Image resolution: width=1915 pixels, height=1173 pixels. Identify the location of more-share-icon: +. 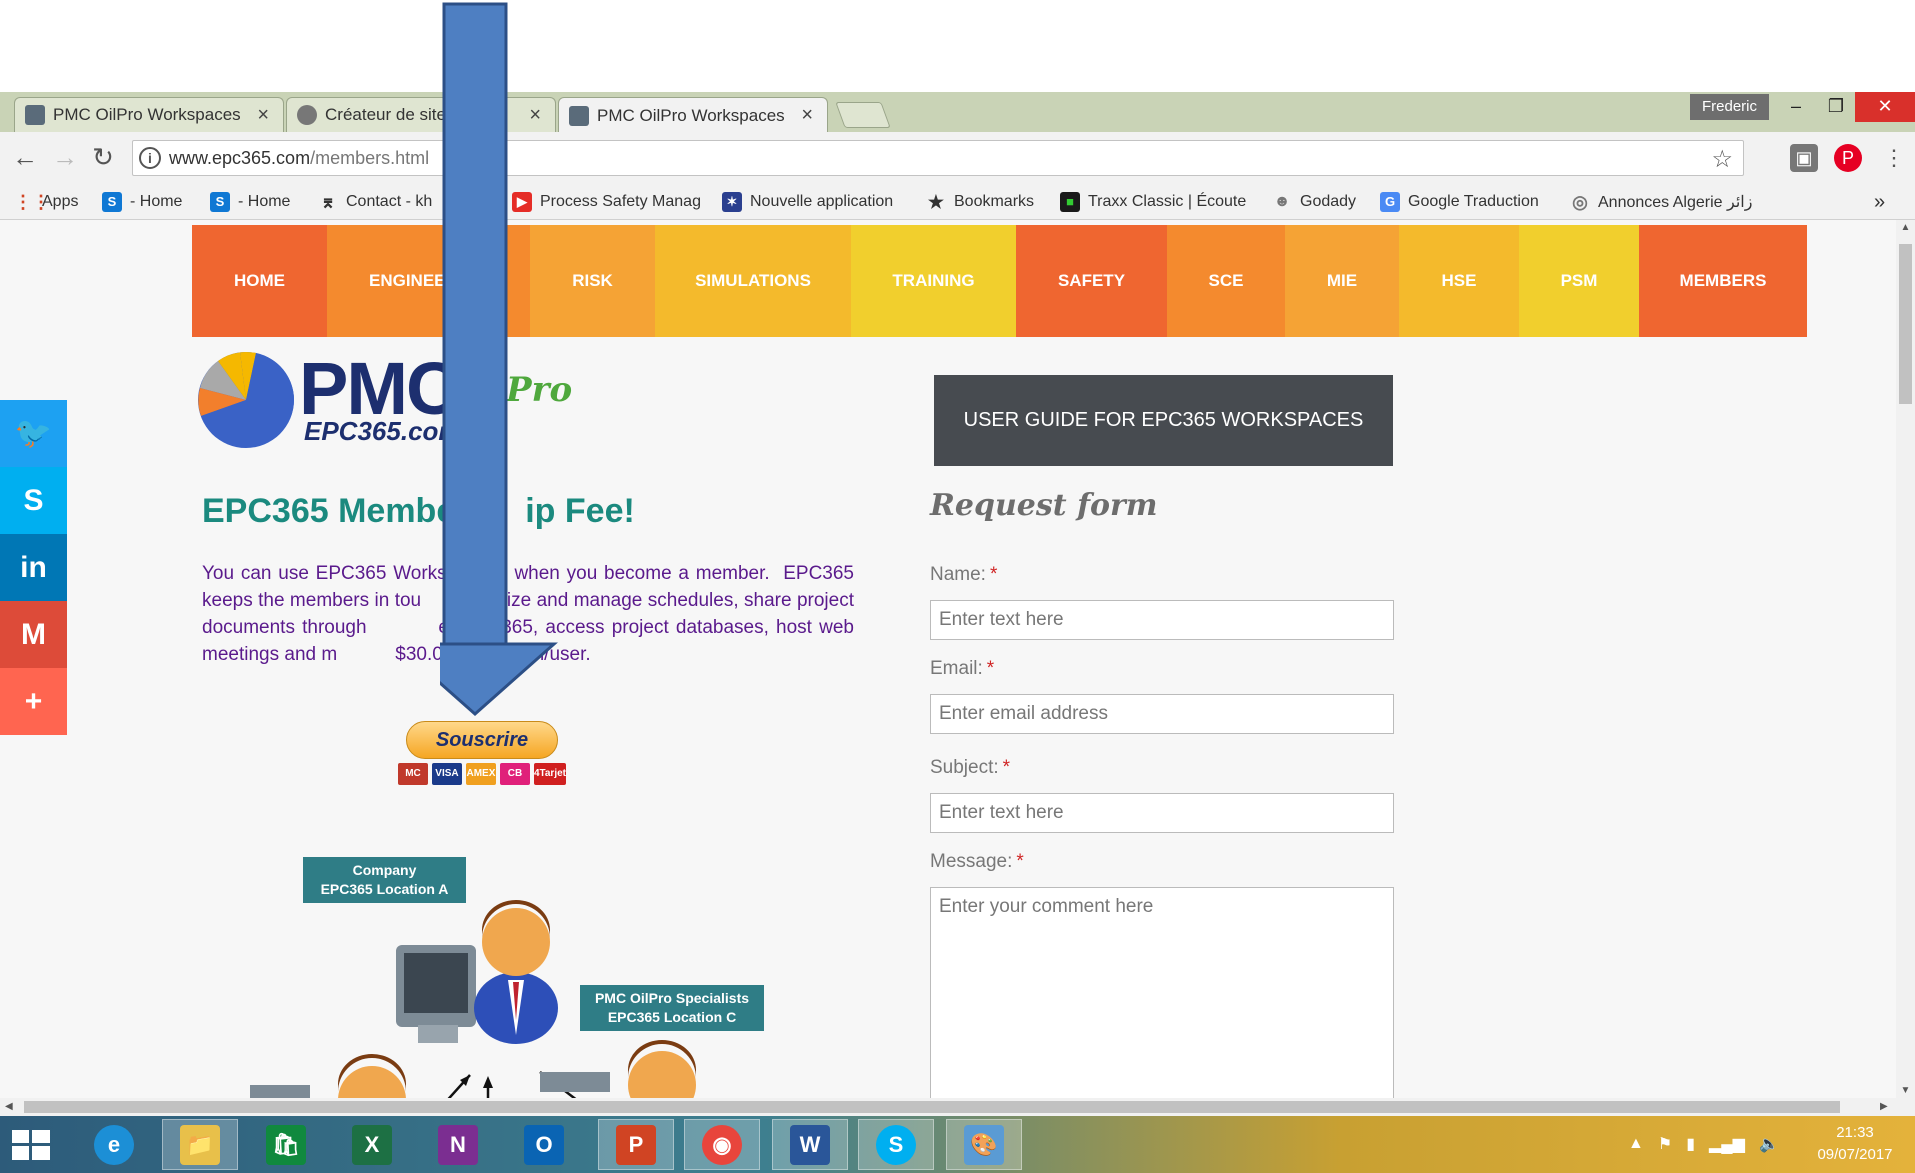
(33, 701).